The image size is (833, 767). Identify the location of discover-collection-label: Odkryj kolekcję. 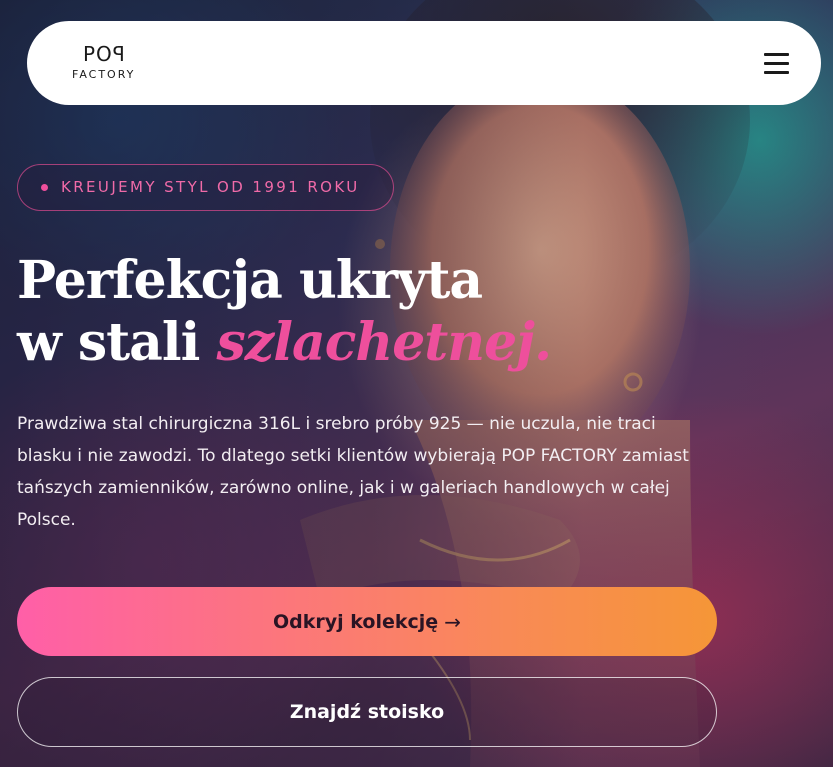
(356, 621).